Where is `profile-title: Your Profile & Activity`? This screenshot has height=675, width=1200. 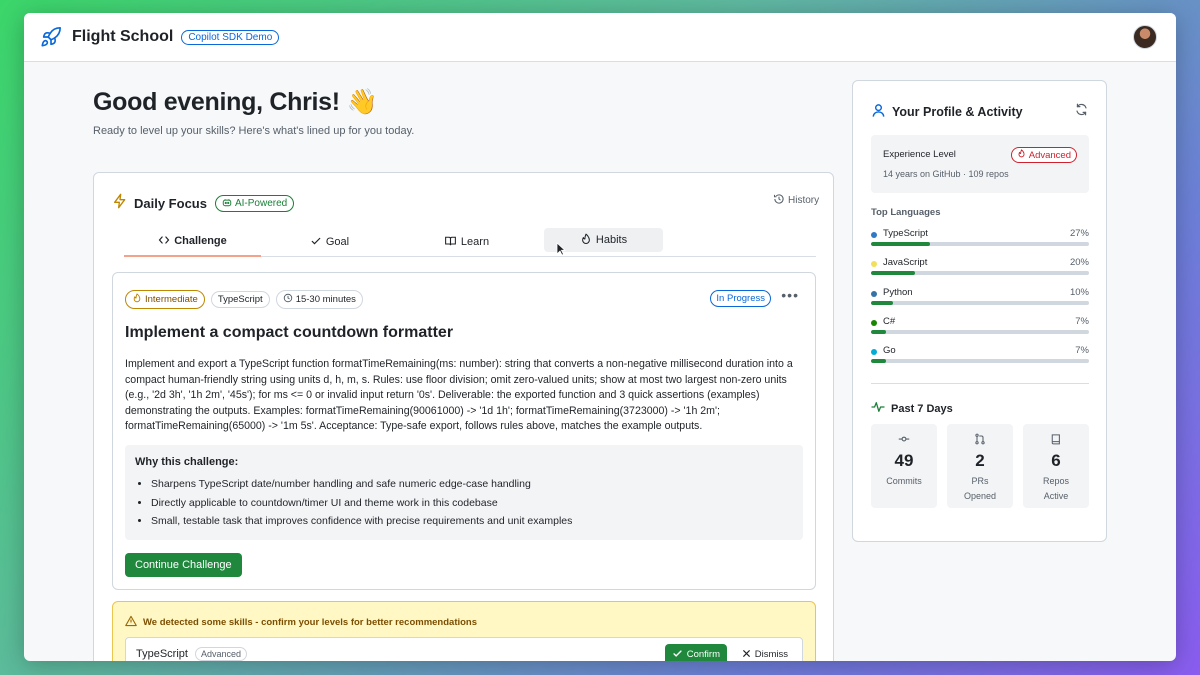 profile-title: Your Profile & Activity is located at coordinates (957, 112).